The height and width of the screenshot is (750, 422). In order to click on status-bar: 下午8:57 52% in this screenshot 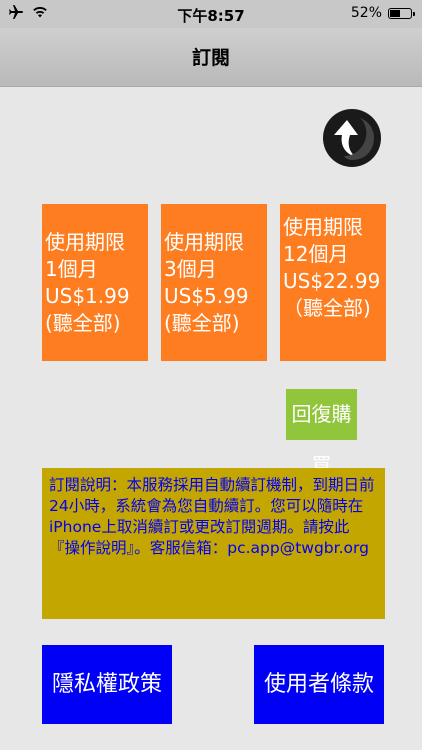, I will do `click(211, 14)`.